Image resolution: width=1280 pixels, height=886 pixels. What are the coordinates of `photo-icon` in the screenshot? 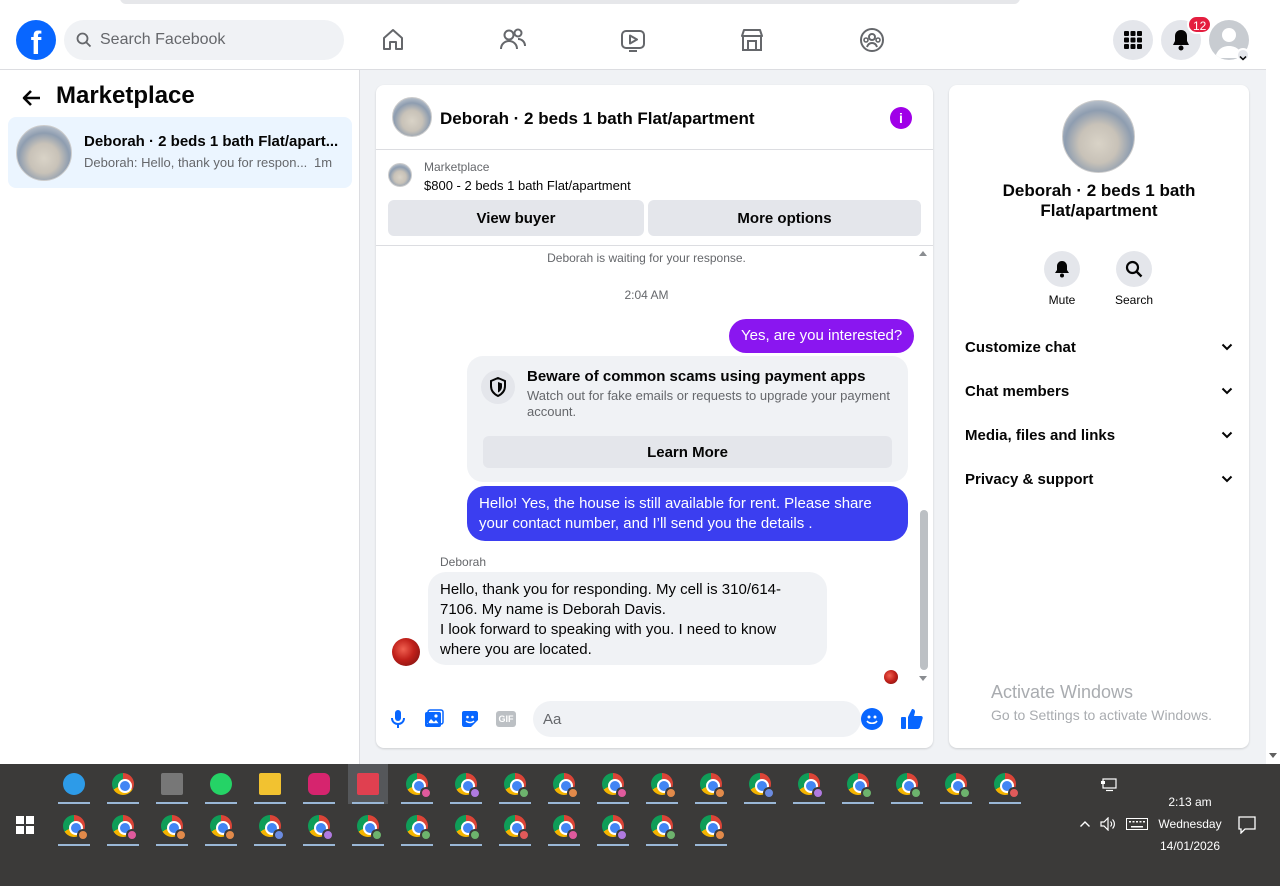 It's located at (434, 718).